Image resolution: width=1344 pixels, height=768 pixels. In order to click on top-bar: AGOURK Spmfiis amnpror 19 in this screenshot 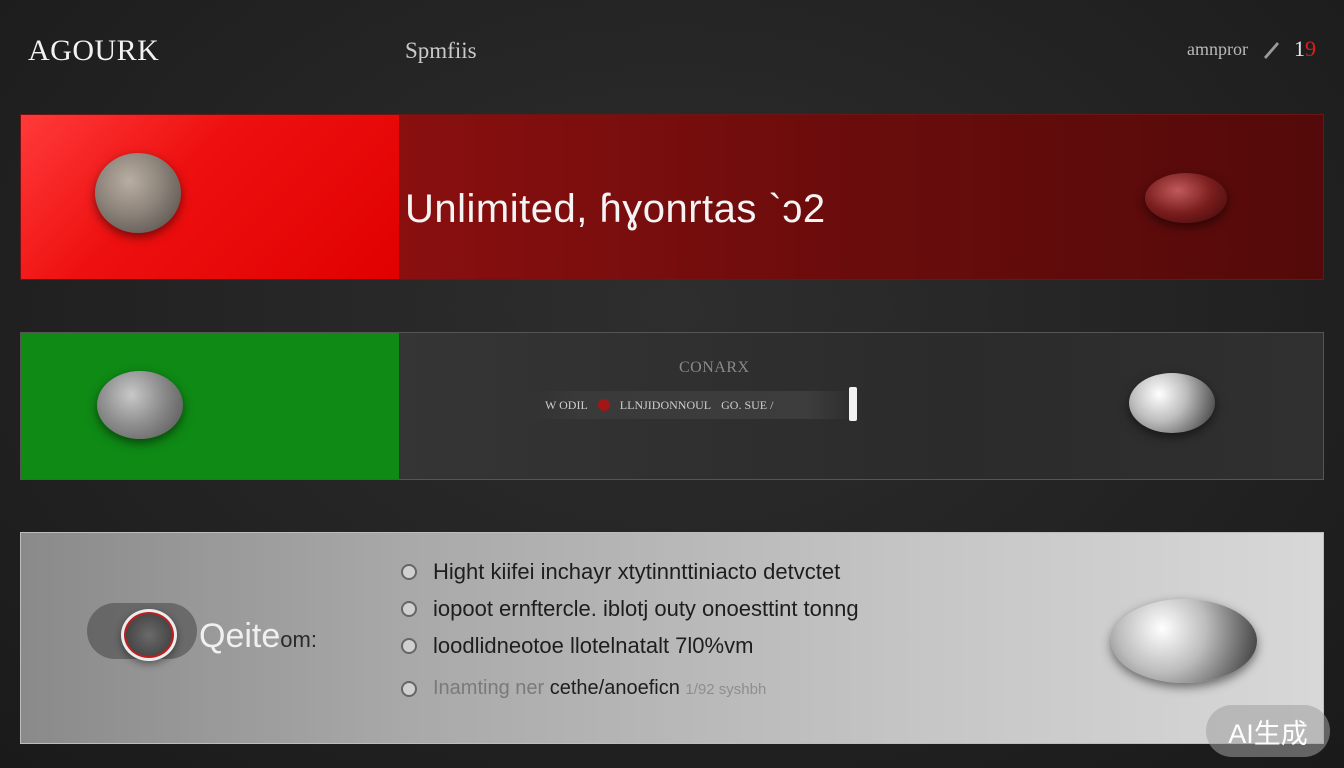, I will do `click(672, 50)`.